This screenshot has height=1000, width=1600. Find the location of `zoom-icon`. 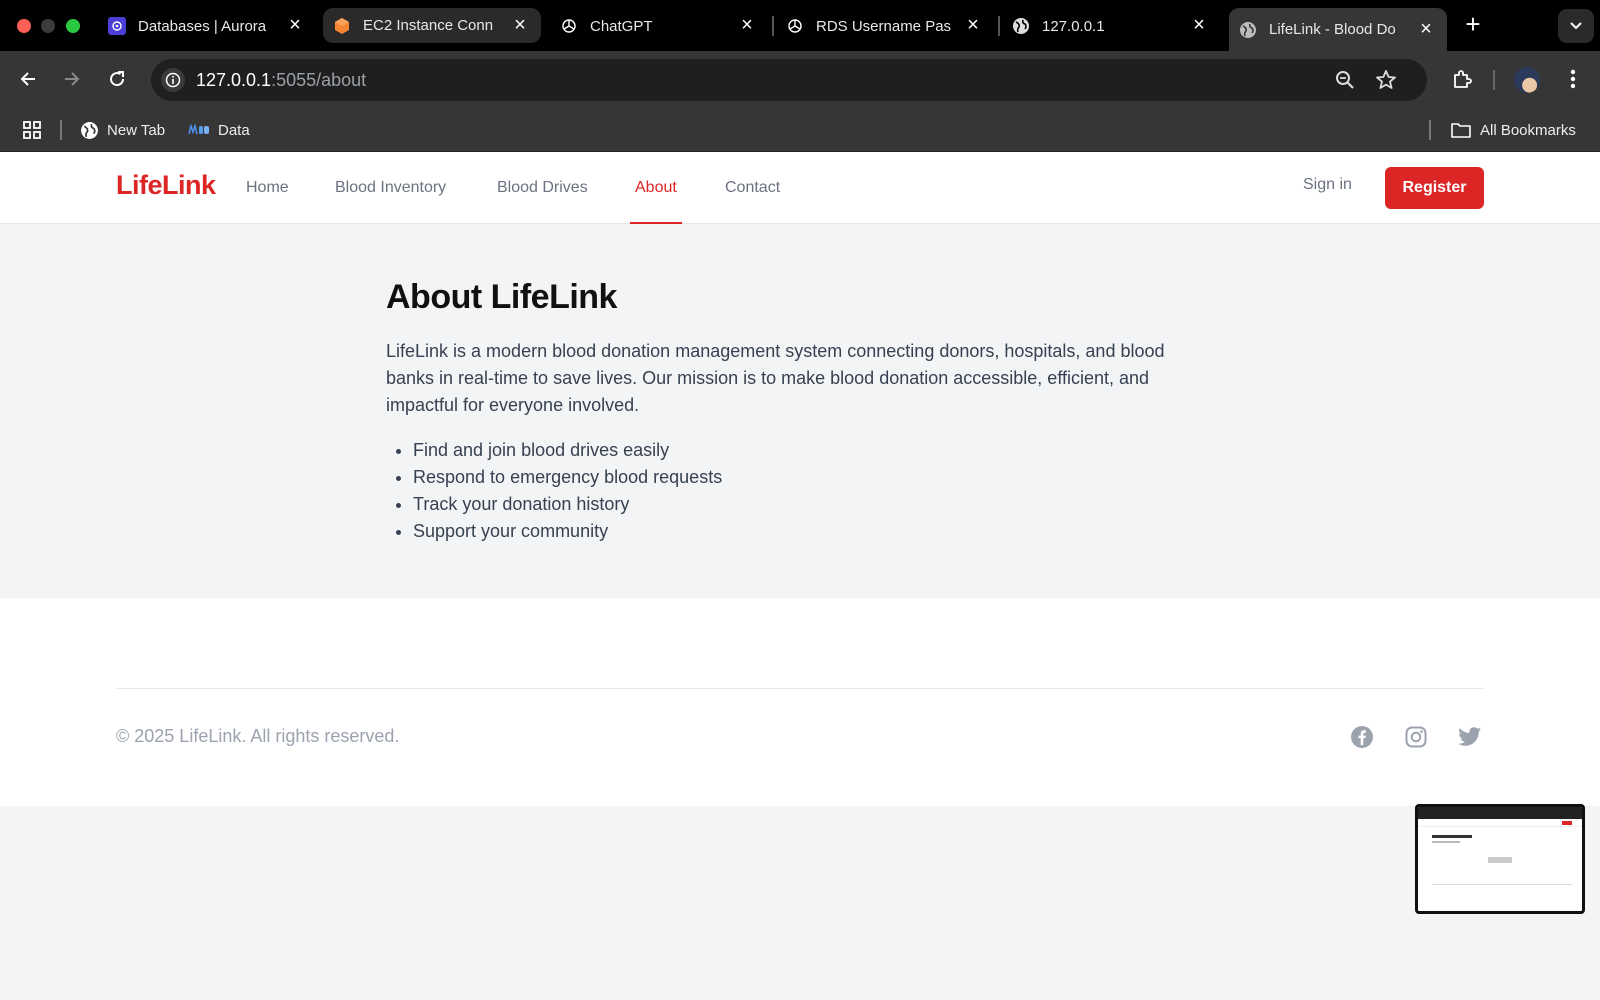

zoom-icon is located at coordinates (1345, 82).